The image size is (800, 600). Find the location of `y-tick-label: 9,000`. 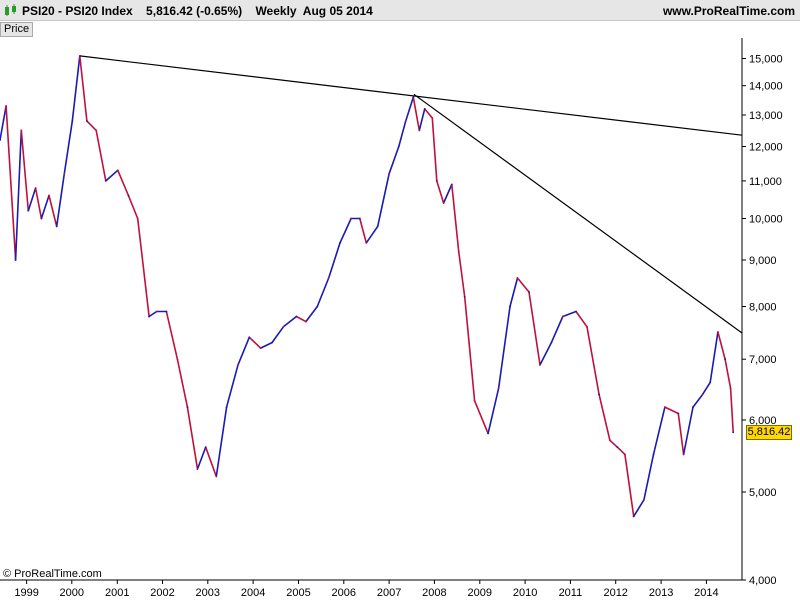

y-tick-label: 9,000 is located at coordinates (763, 261).